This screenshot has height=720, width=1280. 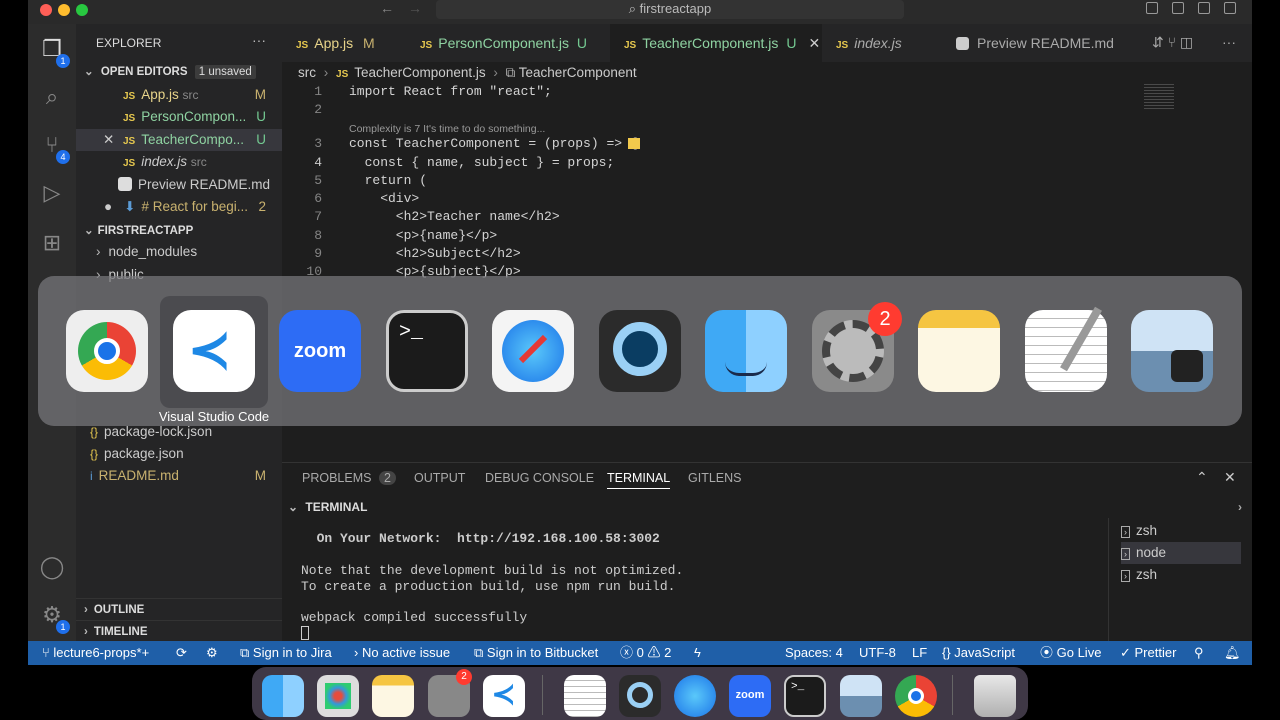 I want to click on tab-output: OUTPUT, so click(x=439, y=478).